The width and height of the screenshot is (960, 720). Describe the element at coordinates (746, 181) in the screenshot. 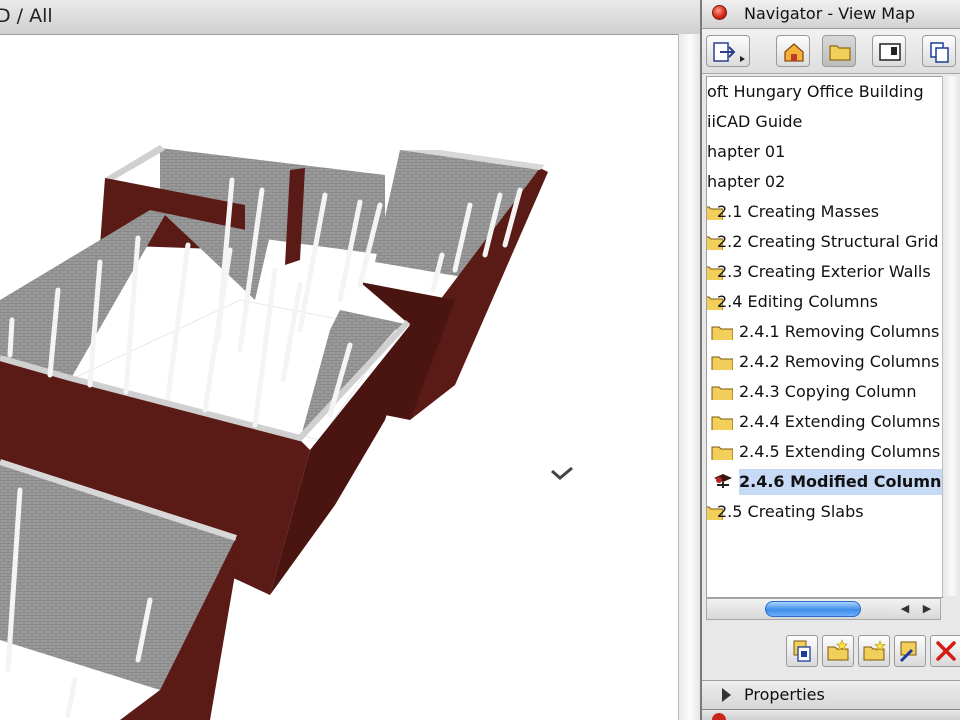

I see `tree-item-label: hapter 02` at that location.